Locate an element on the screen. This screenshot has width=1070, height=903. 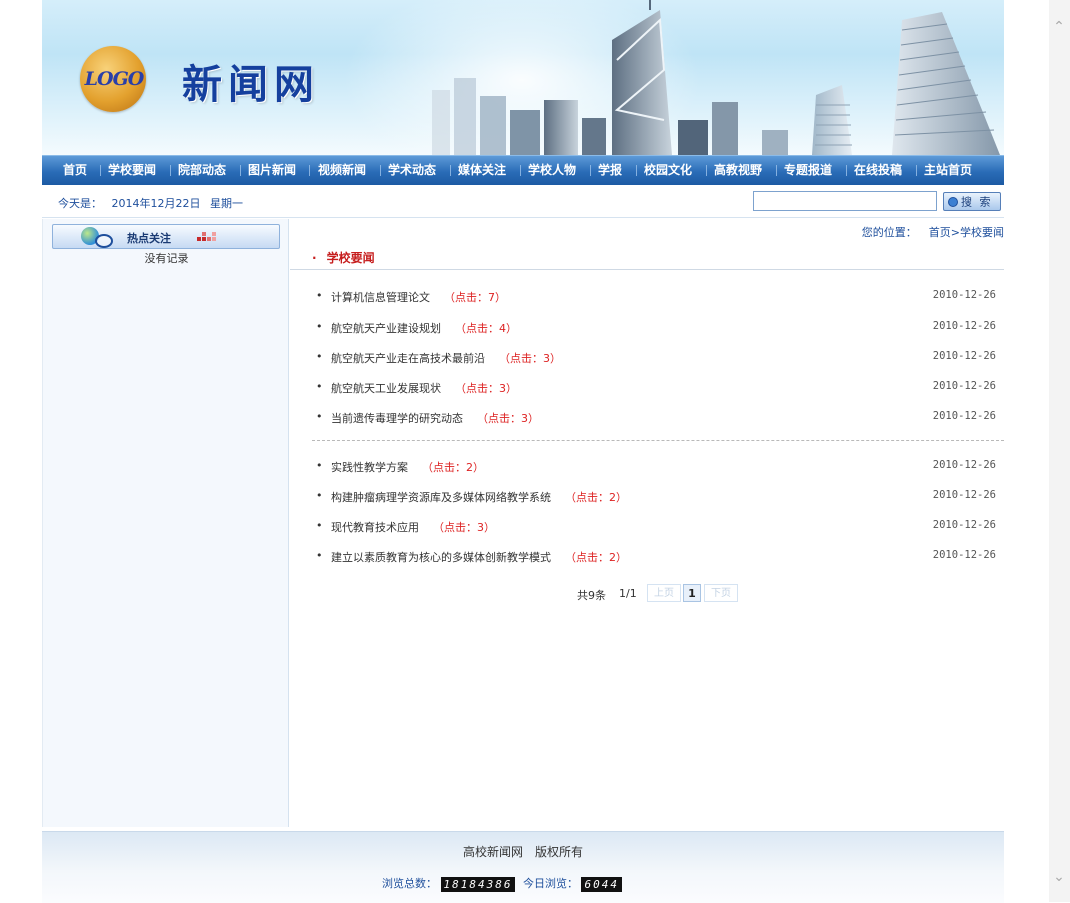
nav-higher-edu: 高教视野 is located at coordinates (738, 170).